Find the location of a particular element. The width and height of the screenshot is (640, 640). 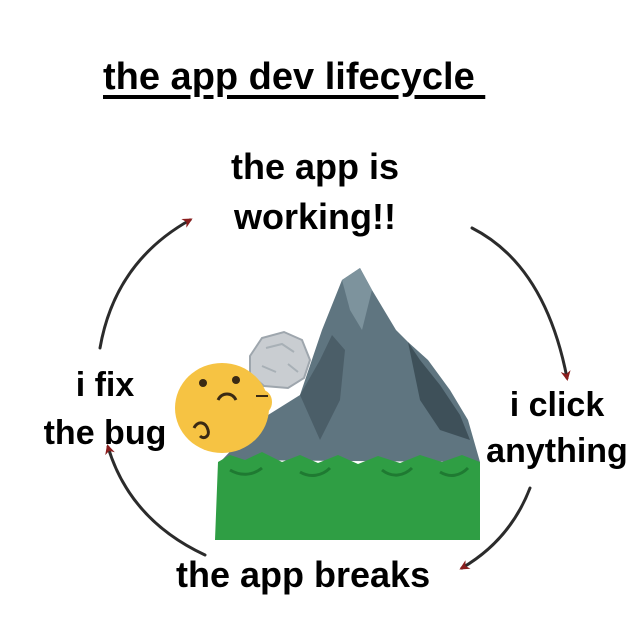

arrow-bottom-to-left is located at coordinates (156, 500).